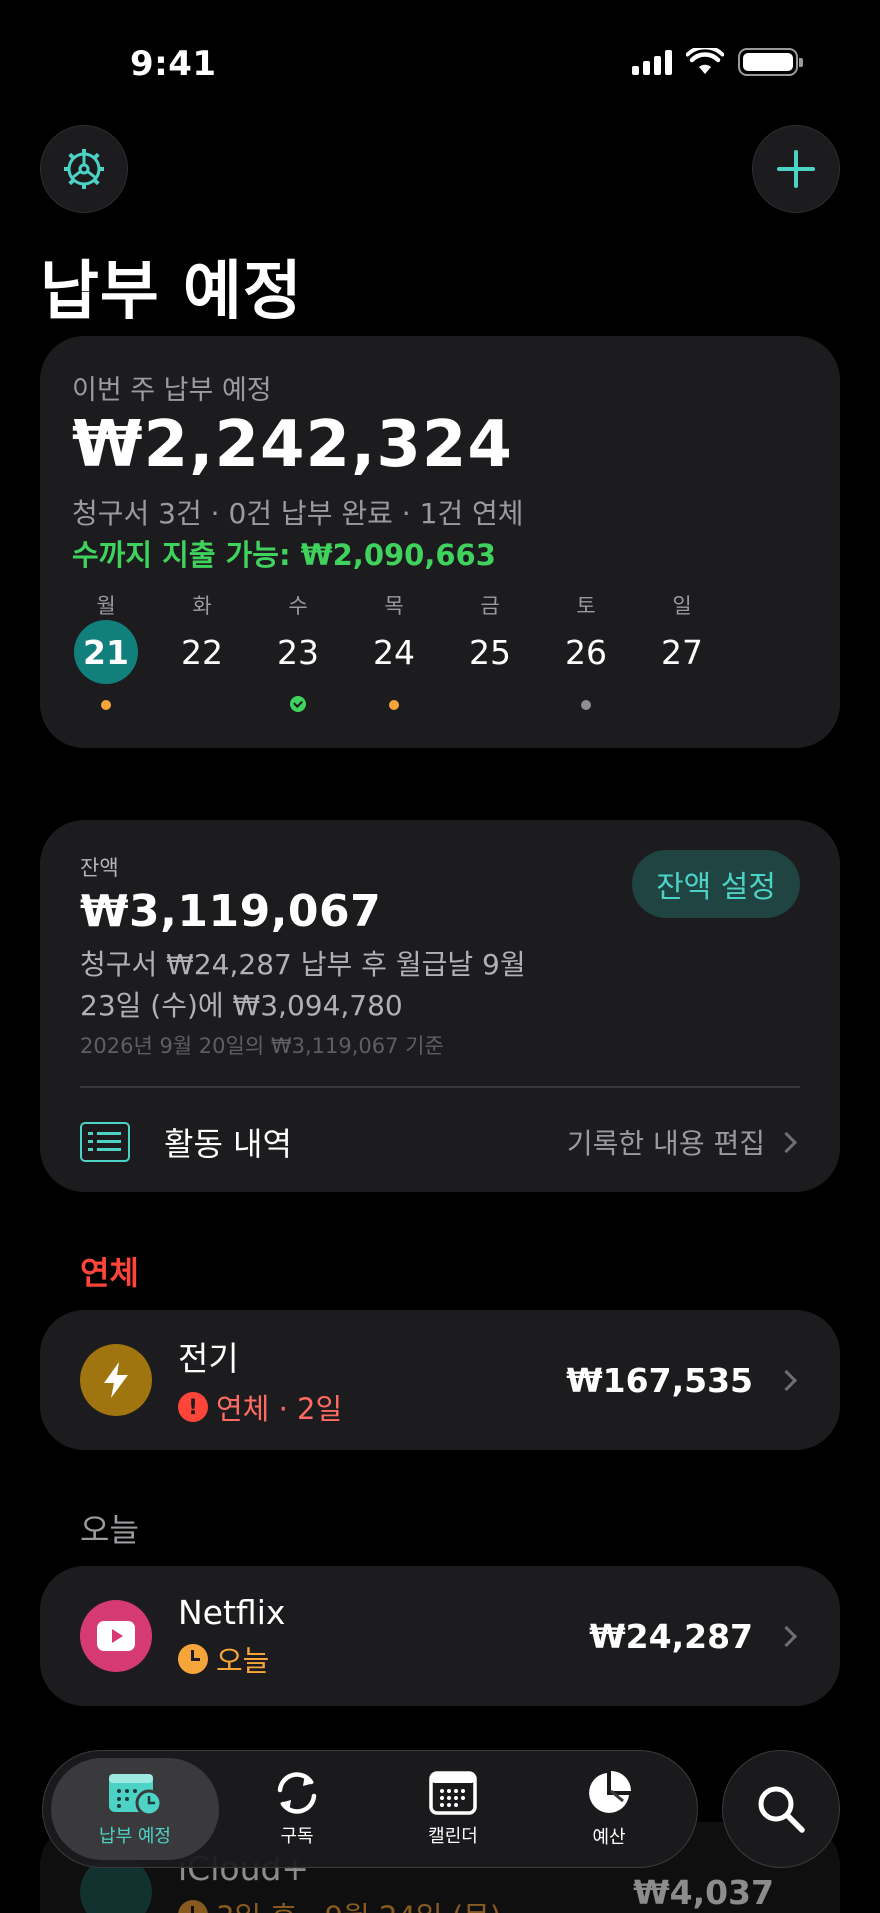 This screenshot has height=1913, width=880. Describe the element at coordinates (298, 513) in the screenshot. I see `week-summary: 청구서 3건 · 0건 납부 완료 · 1건 연체` at that location.